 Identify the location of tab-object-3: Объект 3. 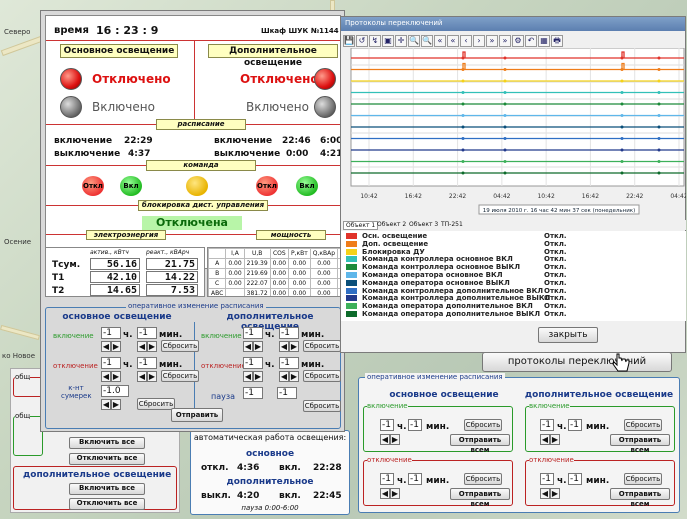
(423, 224).